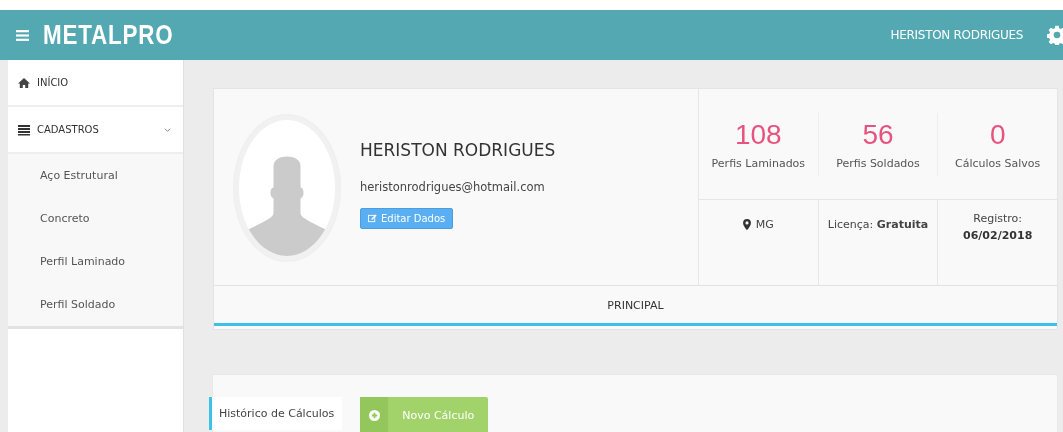 The image size is (1063, 432). I want to click on location-text: MG, so click(764, 224).